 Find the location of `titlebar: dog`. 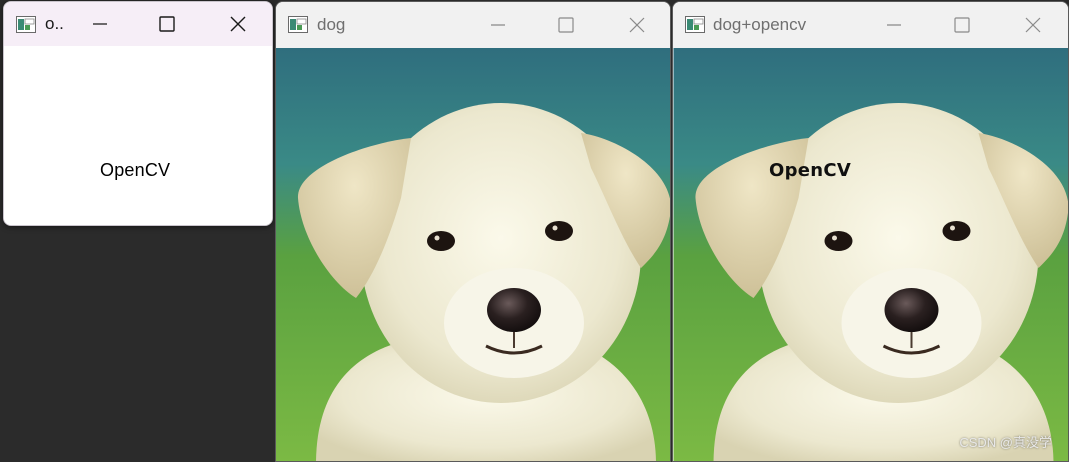

titlebar: dog is located at coordinates (473, 25).